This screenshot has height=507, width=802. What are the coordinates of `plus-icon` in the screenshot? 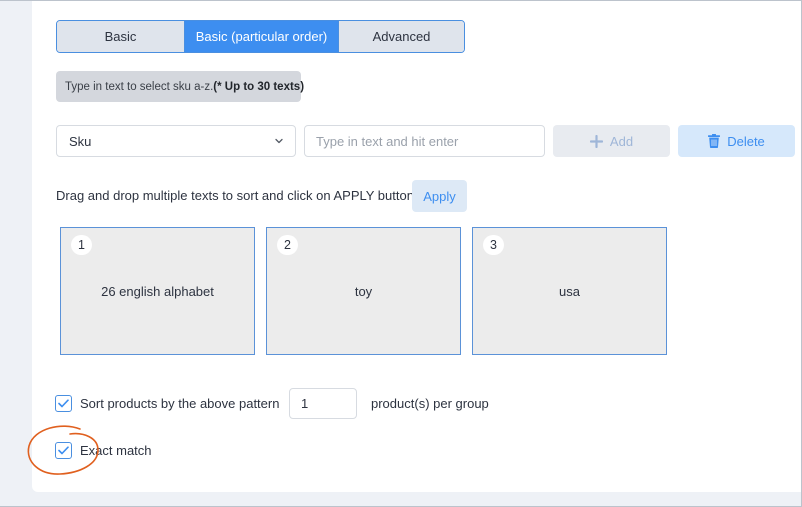 It's located at (596, 141).